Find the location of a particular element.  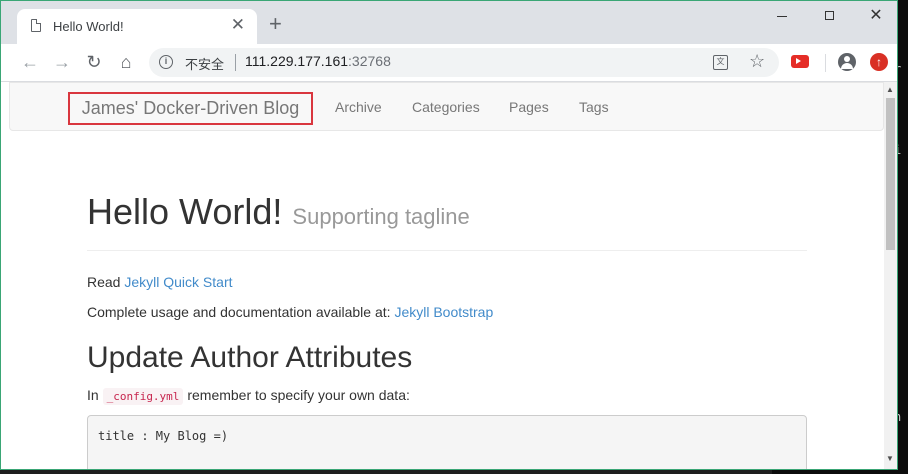

jekyll-bootstrap-link: Jekyll Bootstrap is located at coordinates (443, 312).